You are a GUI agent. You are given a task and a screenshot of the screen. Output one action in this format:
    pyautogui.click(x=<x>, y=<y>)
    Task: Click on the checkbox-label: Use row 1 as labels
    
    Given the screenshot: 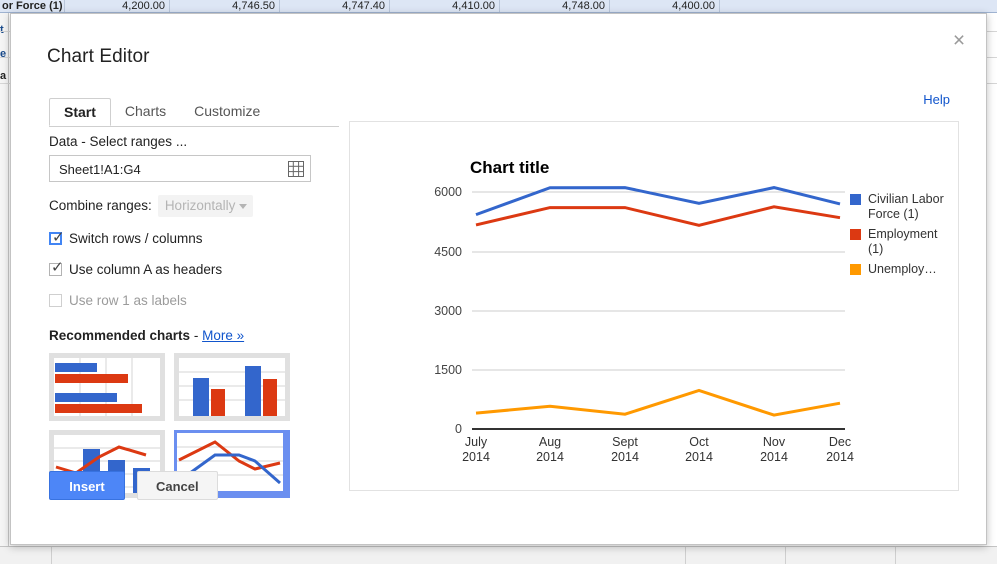 What is the action you would take?
    pyautogui.click(x=128, y=300)
    